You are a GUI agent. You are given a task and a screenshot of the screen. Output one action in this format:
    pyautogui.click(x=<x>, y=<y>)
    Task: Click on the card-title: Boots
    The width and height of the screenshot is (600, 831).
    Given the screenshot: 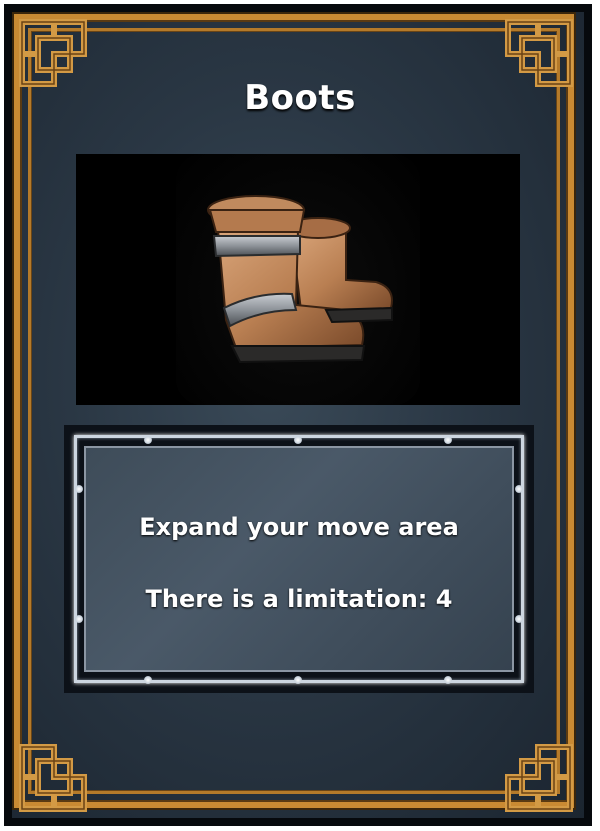 What is the action you would take?
    pyautogui.click(x=300, y=98)
    